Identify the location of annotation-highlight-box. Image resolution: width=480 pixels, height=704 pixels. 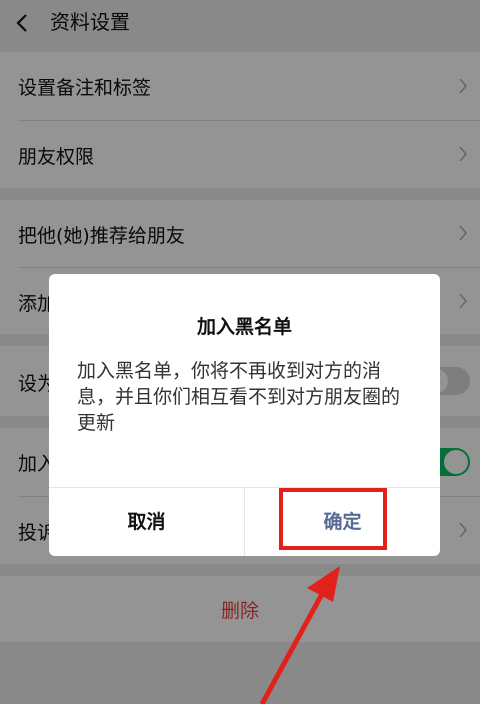
(333, 519).